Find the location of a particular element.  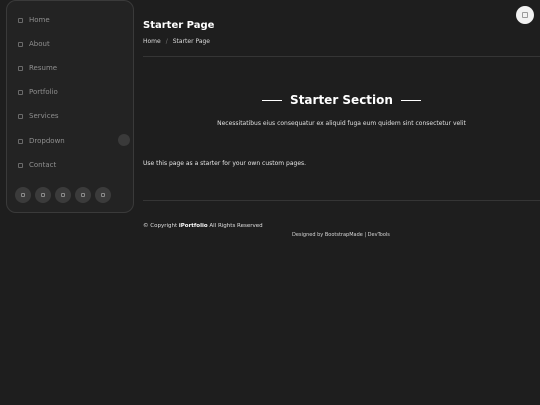

images-icon is located at coordinates (20, 92).